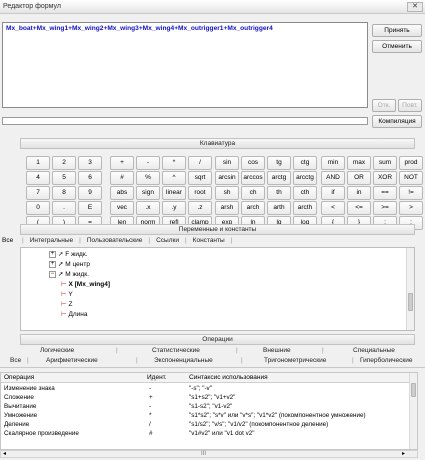 The height and width of the screenshot is (460, 425). I want to click on key-button: .z, so click(200, 208).